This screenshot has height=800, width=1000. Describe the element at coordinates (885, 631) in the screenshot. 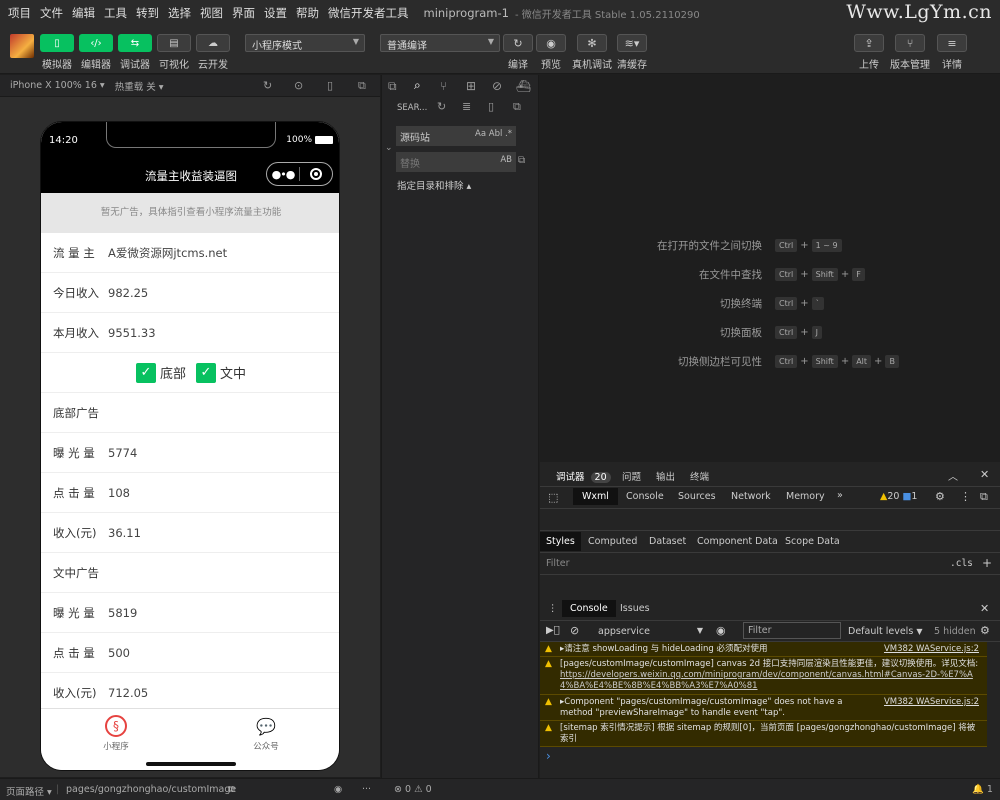

I see `levels-select: Default levels ▼` at that location.